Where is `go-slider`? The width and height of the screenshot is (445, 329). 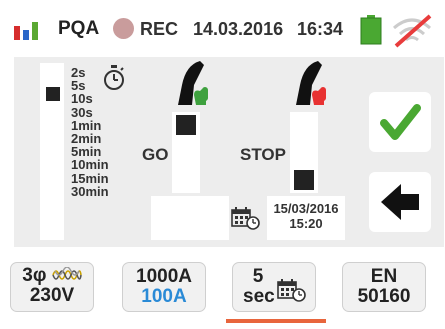 go-slider is located at coordinates (186, 152).